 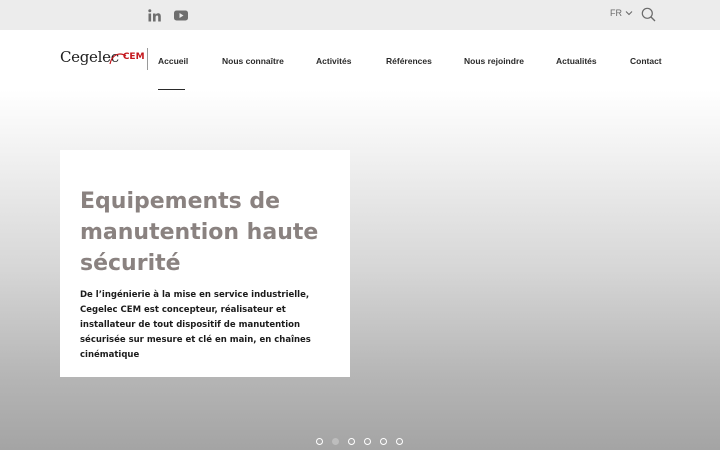 I want to click on language-selector: FR, so click(x=621, y=13).